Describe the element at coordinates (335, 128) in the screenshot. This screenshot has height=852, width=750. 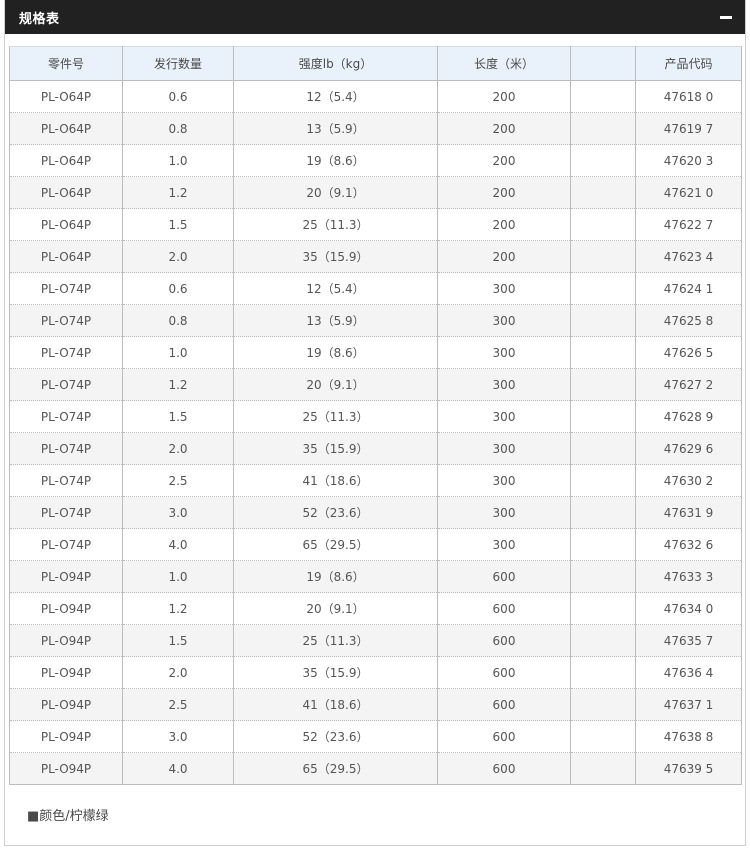
I see `cell-strength: 13（5.9）` at that location.